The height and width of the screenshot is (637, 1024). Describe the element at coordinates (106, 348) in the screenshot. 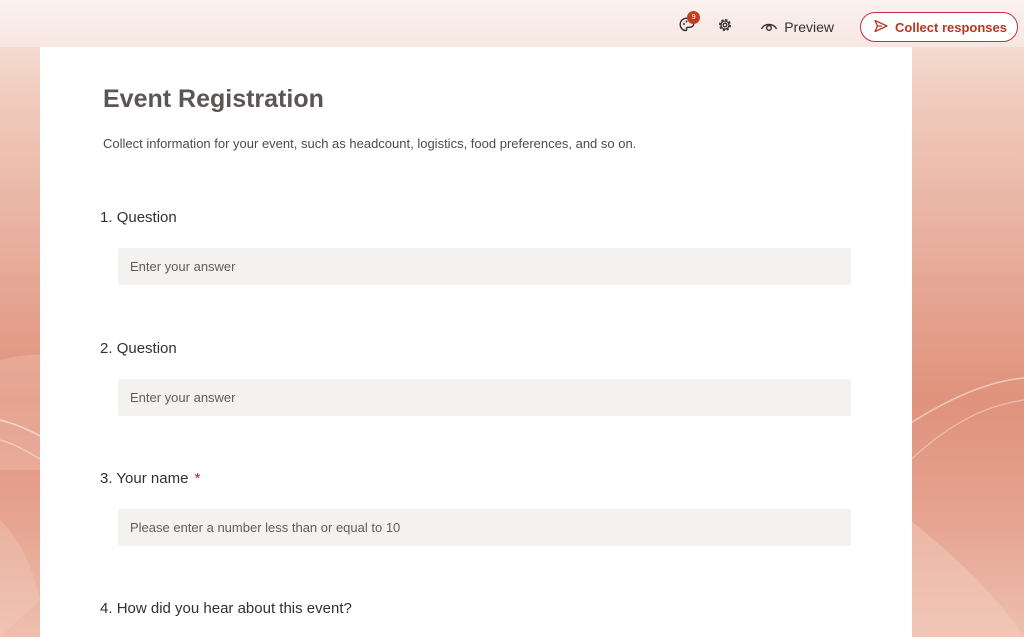

I see `question-number: 2.` at that location.